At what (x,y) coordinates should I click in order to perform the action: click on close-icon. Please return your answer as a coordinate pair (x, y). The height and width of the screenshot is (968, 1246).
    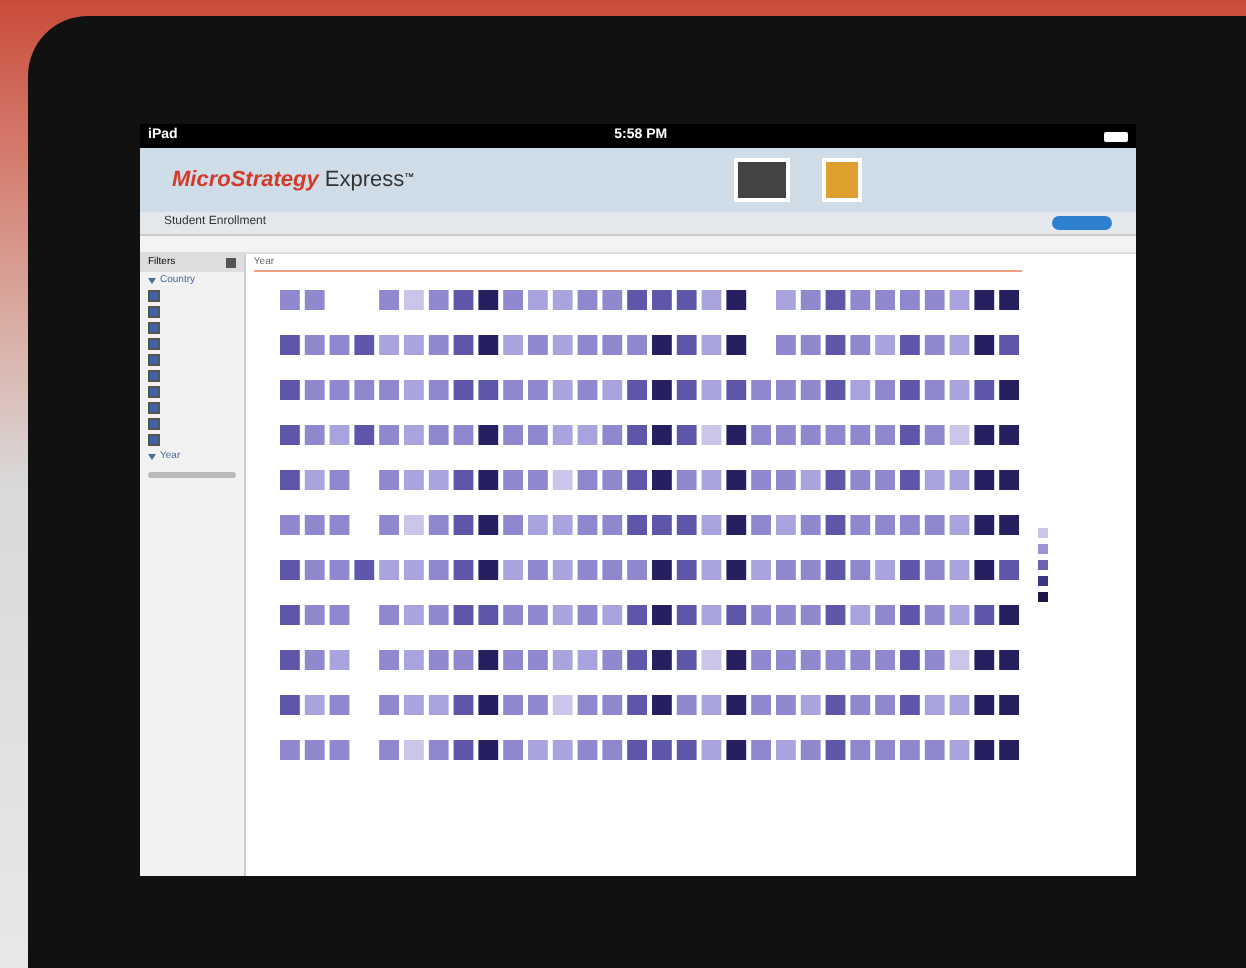
    Looking at the image, I should click on (230, 263).